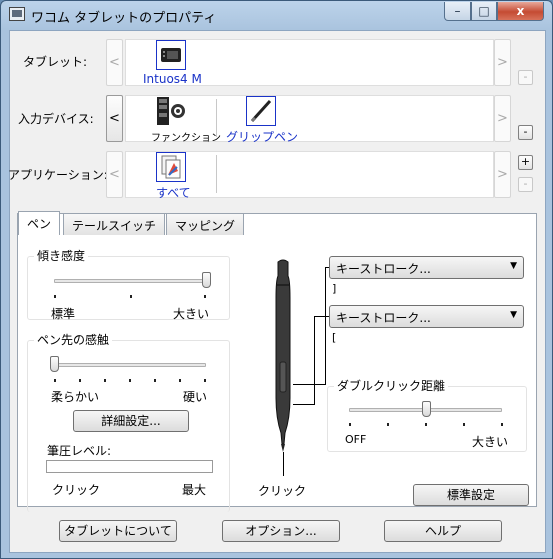 The height and width of the screenshot is (559, 553). Describe the element at coordinates (502, 174) in the screenshot. I see `app-scroll-right-button: >` at that location.